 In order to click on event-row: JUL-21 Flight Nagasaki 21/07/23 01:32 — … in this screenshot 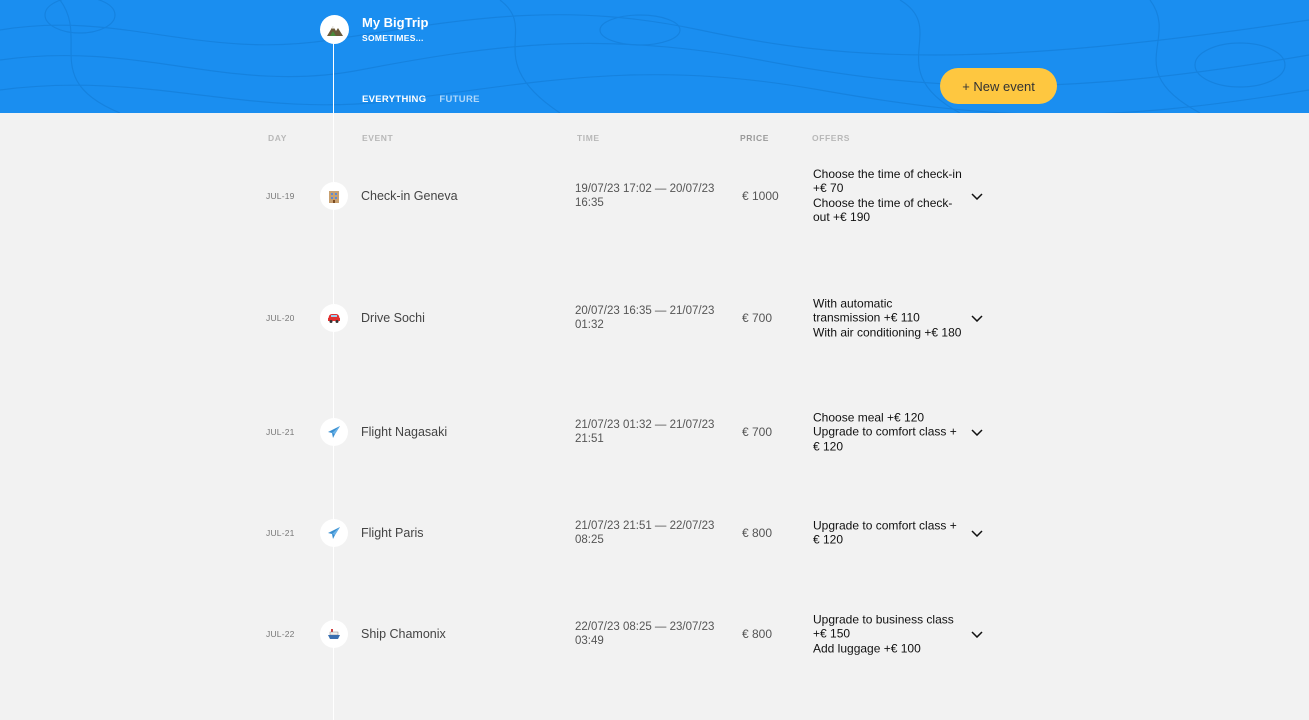, I will do `click(654, 432)`.